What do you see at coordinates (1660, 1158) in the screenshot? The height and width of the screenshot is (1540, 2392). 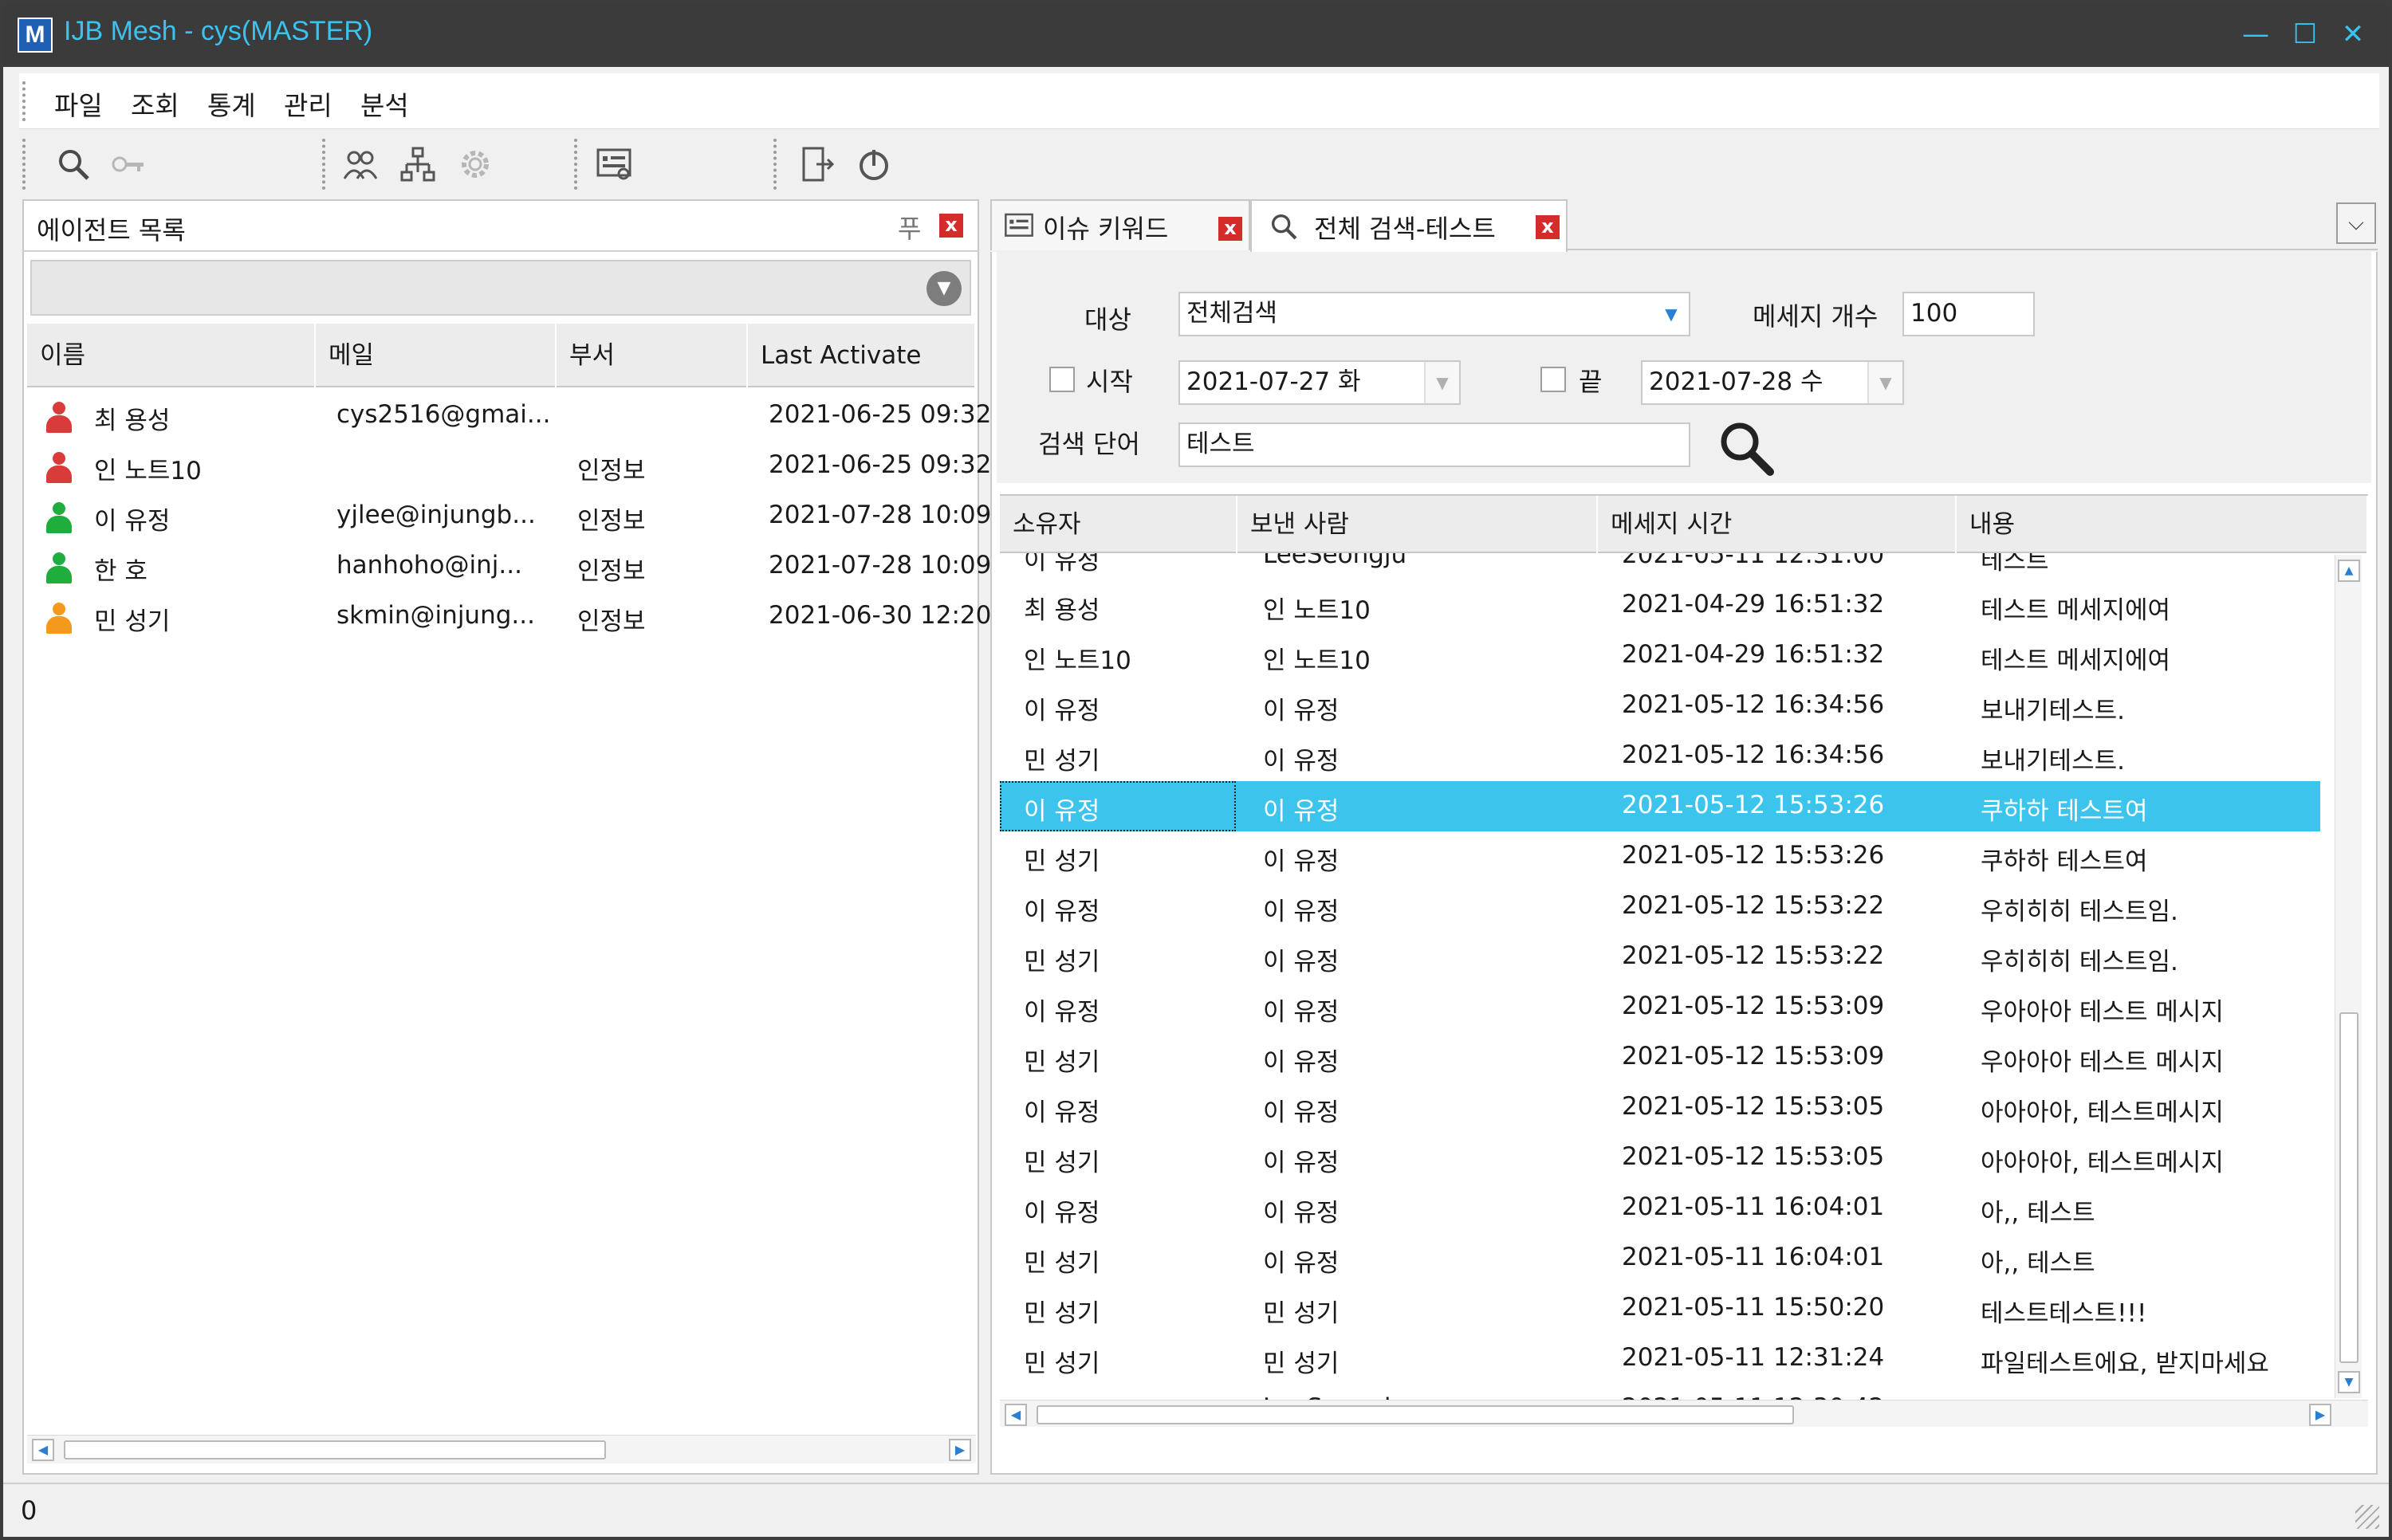 I see `message-row: 민 성기 이 유정 2021-05-12 15:53:05 아아아아, 테스트메시지` at bounding box center [1660, 1158].